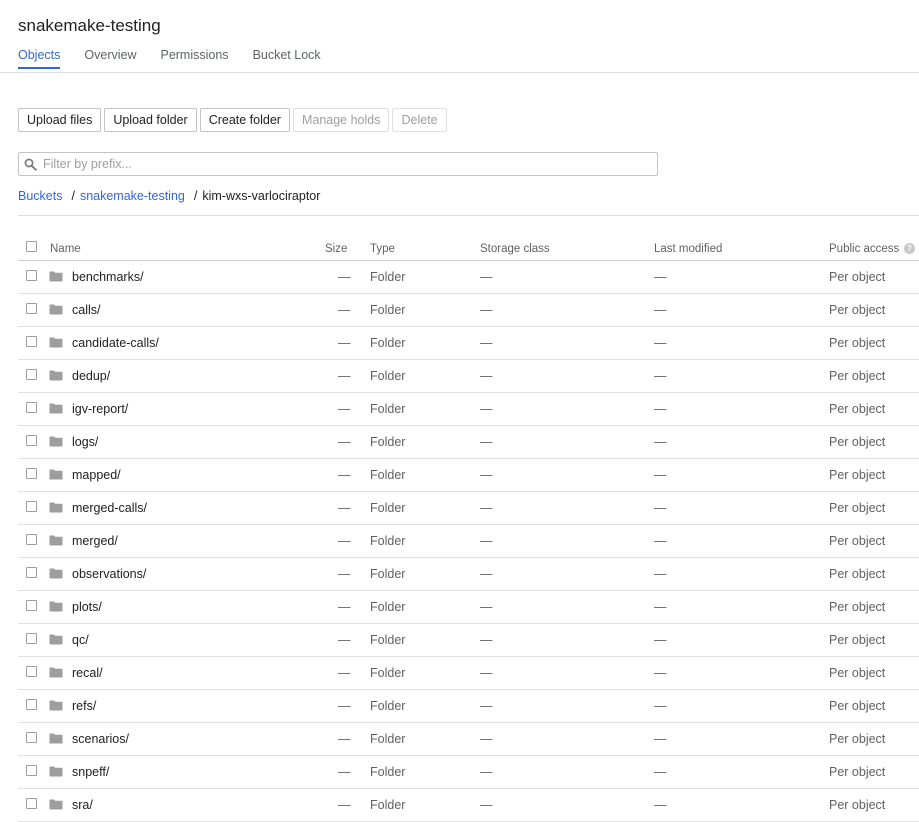  What do you see at coordinates (194, 58) in the screenshot?
I see `tab-permissions: Permissions` at bounding box center [194, 58].